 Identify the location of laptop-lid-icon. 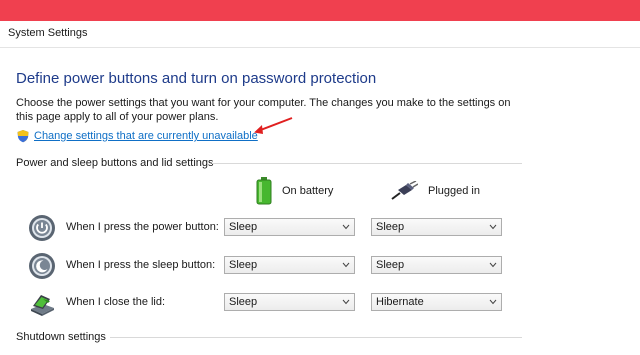
(42, 305).